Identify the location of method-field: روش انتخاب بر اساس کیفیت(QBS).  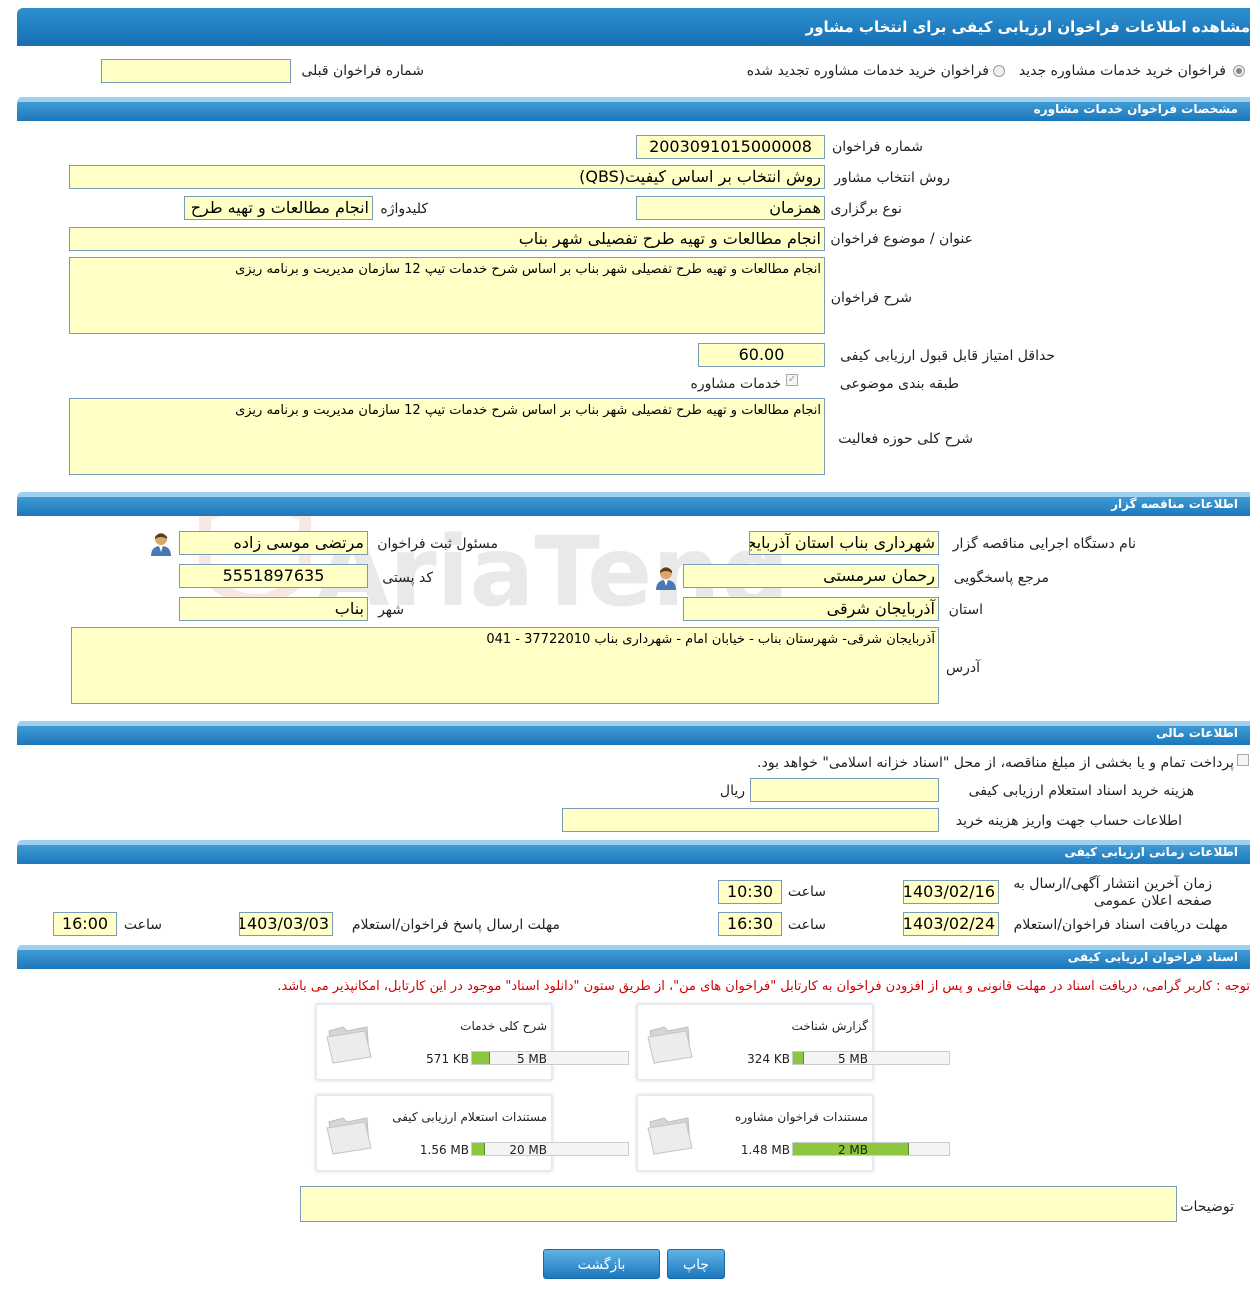
(447, 177).